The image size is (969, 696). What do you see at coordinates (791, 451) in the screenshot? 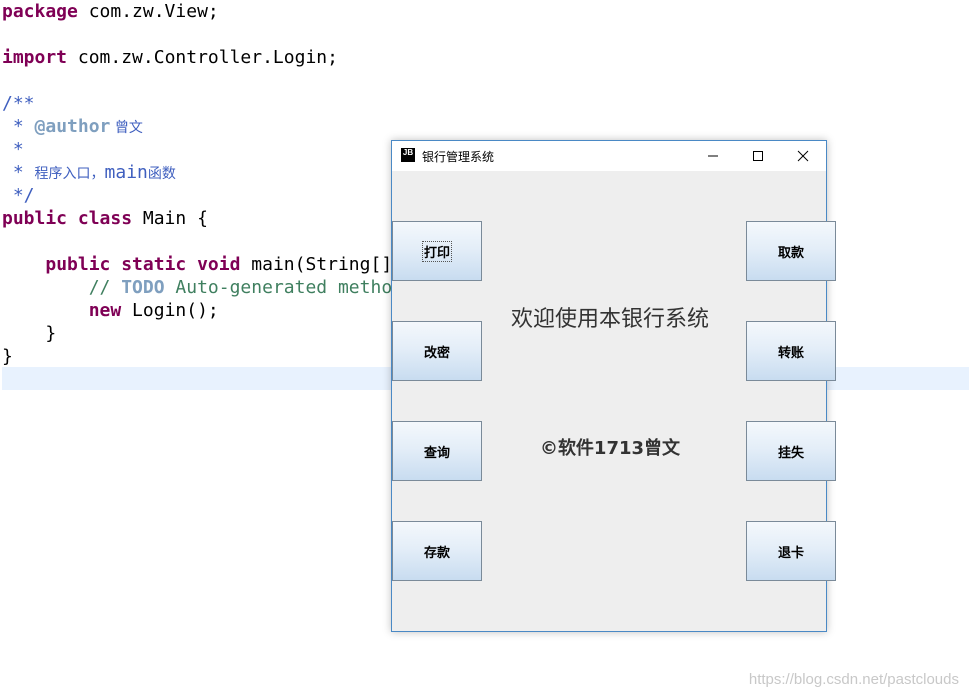
I see `report-loss-button: 挂失` at bounding box center [791, 451].